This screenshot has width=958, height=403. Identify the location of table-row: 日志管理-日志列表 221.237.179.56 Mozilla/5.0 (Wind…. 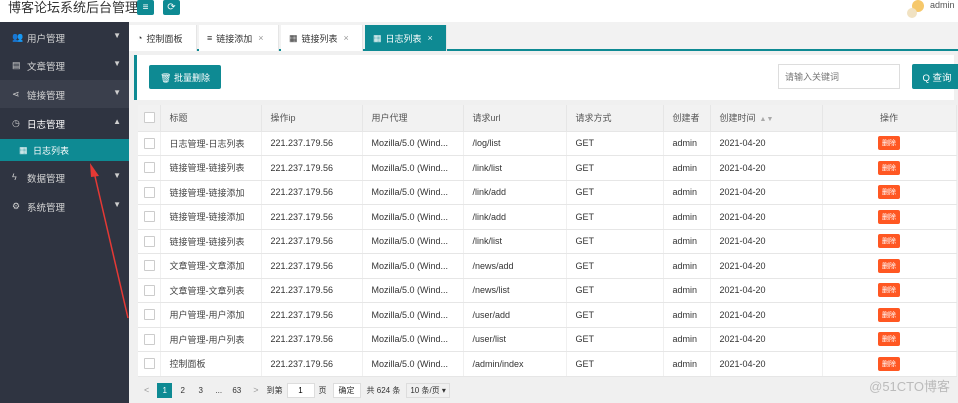
(547, 143).